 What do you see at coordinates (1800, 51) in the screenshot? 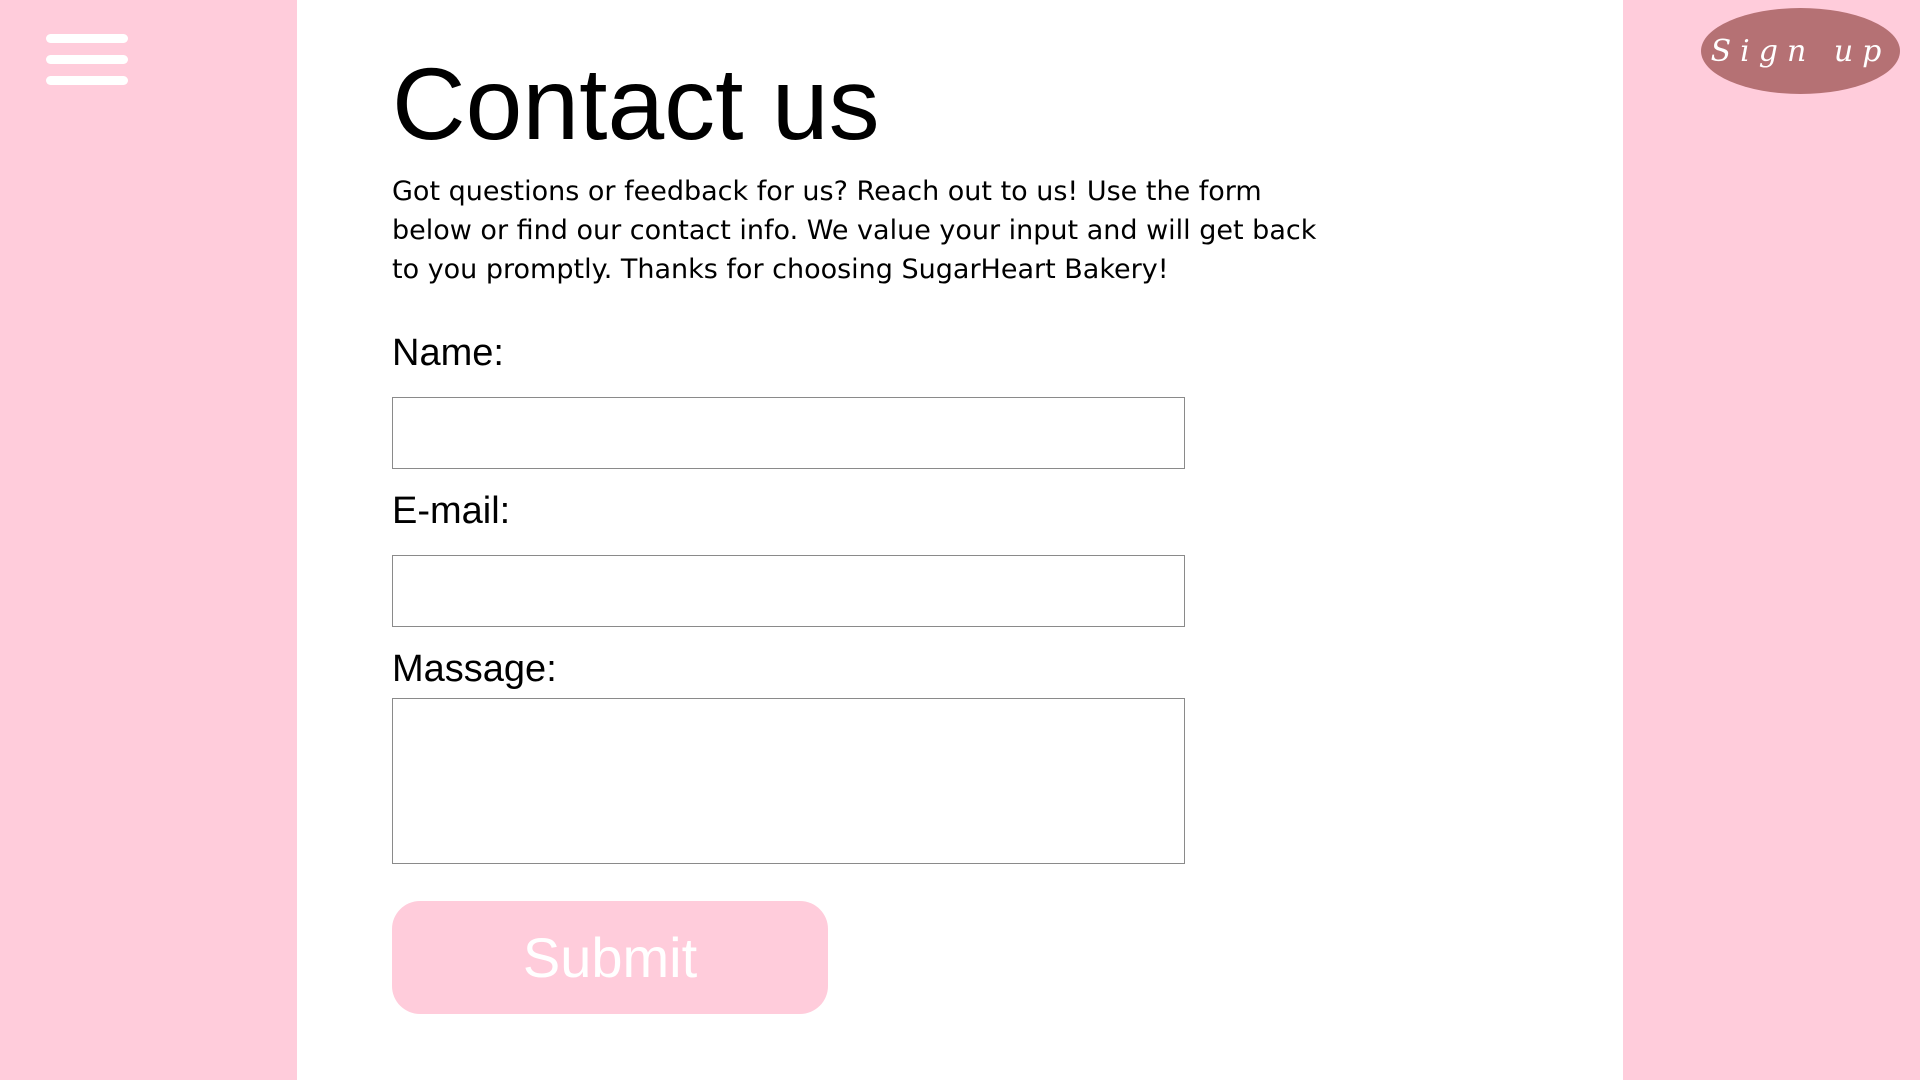
I see `sign-up-button: Sign up` at bounding box center [1800, 51].